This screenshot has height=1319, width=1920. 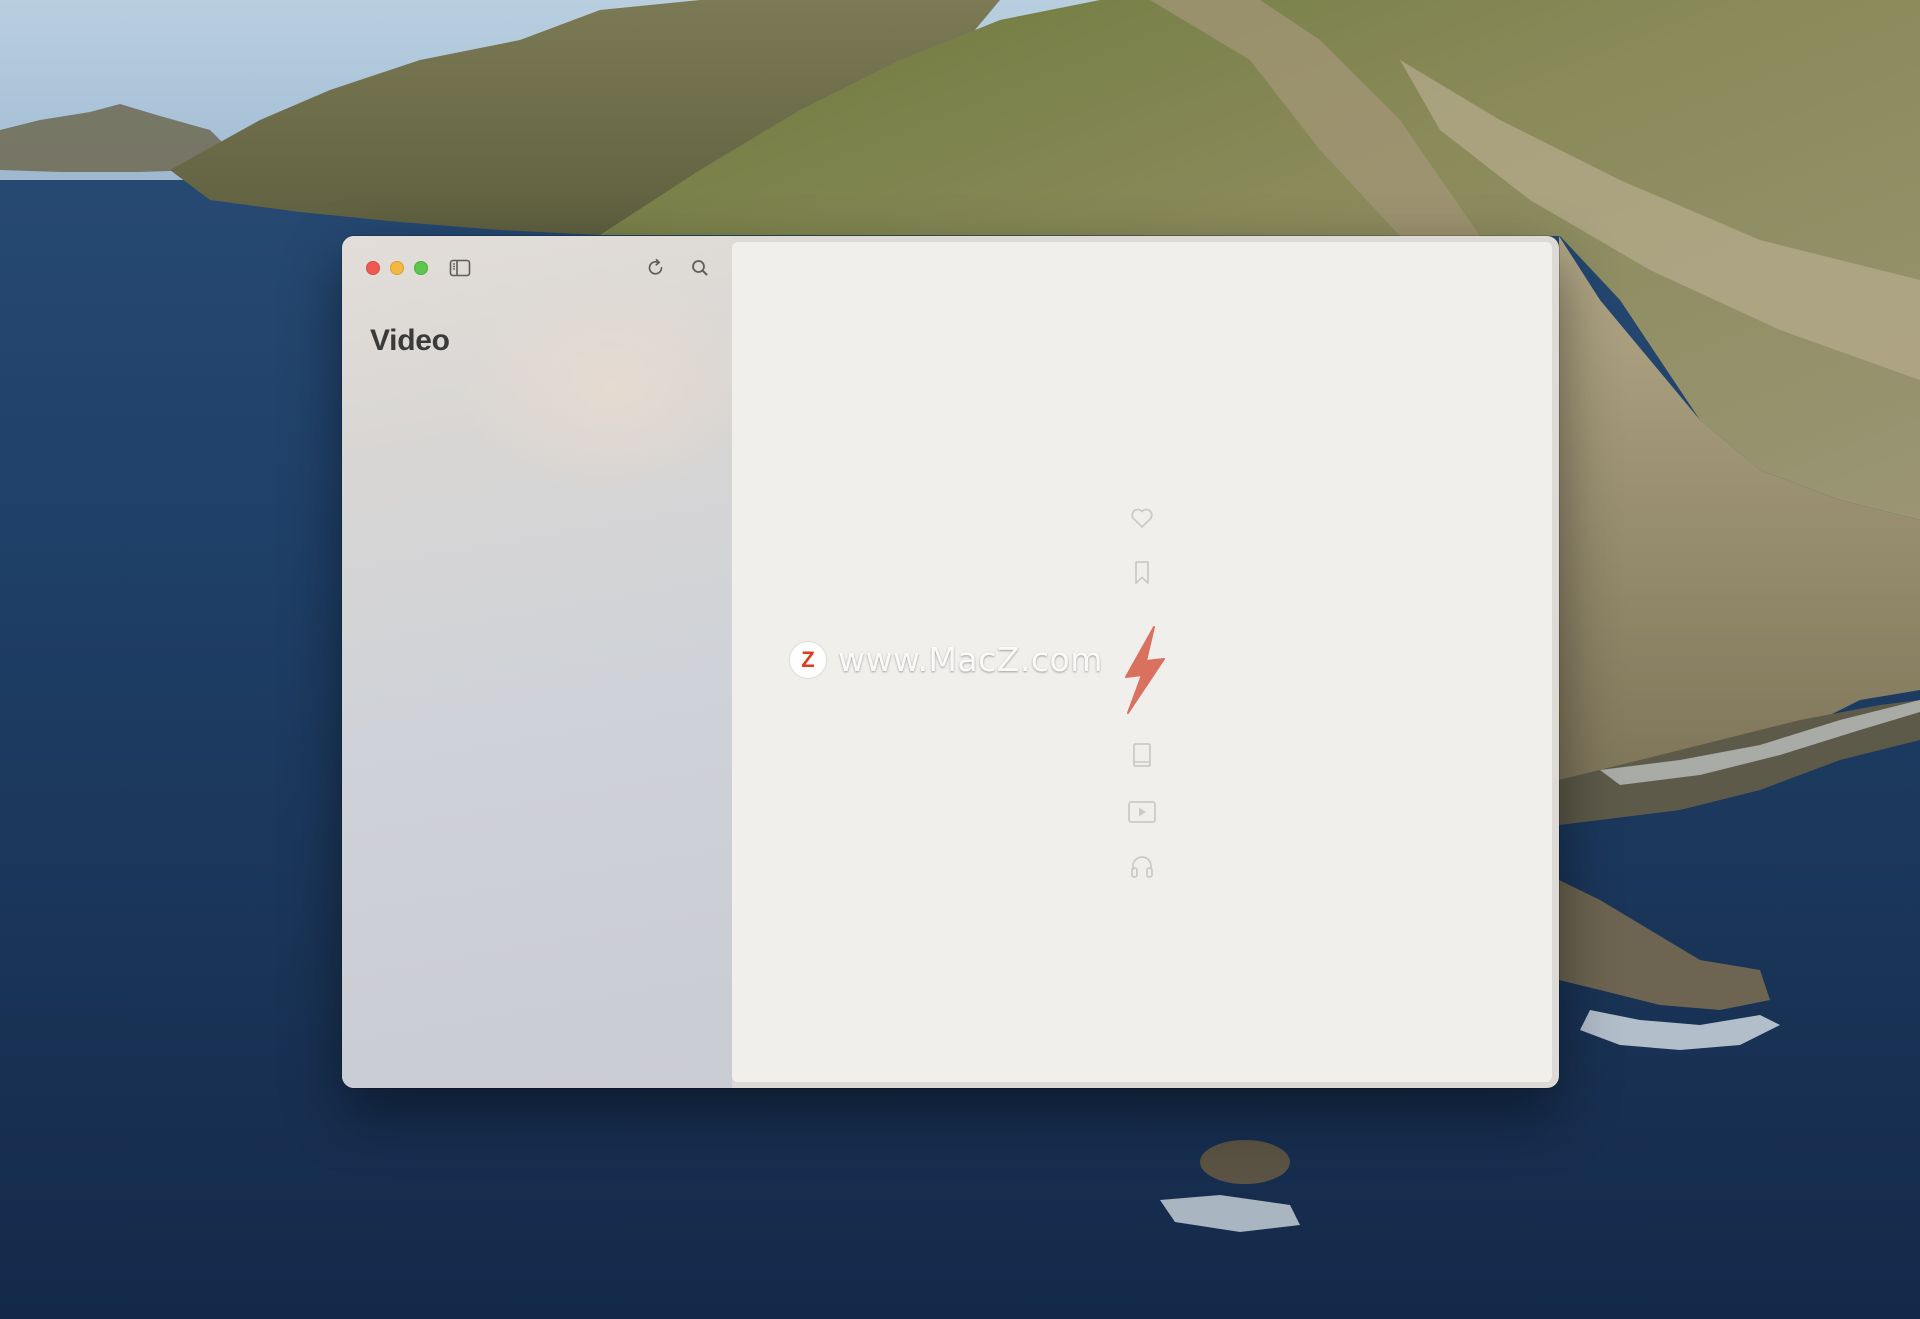 What do you see at coordinates (552, 662) in the screenshot?
I see `sidebar: Video` at bounding box center [552, 662].